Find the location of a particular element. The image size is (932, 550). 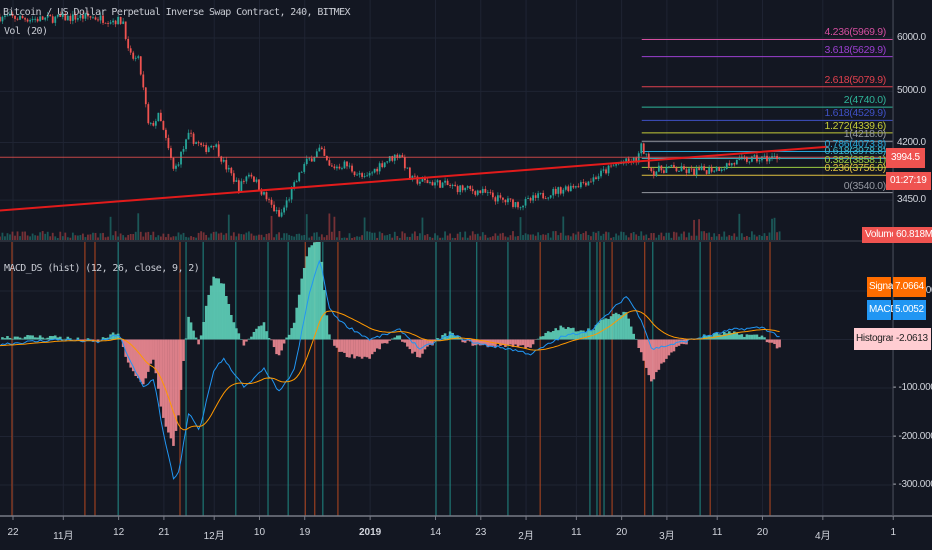

macd-study-legend: MACD_DS (hist) (12, 26, close, 9, 2) is located at coordinates (102, 268).